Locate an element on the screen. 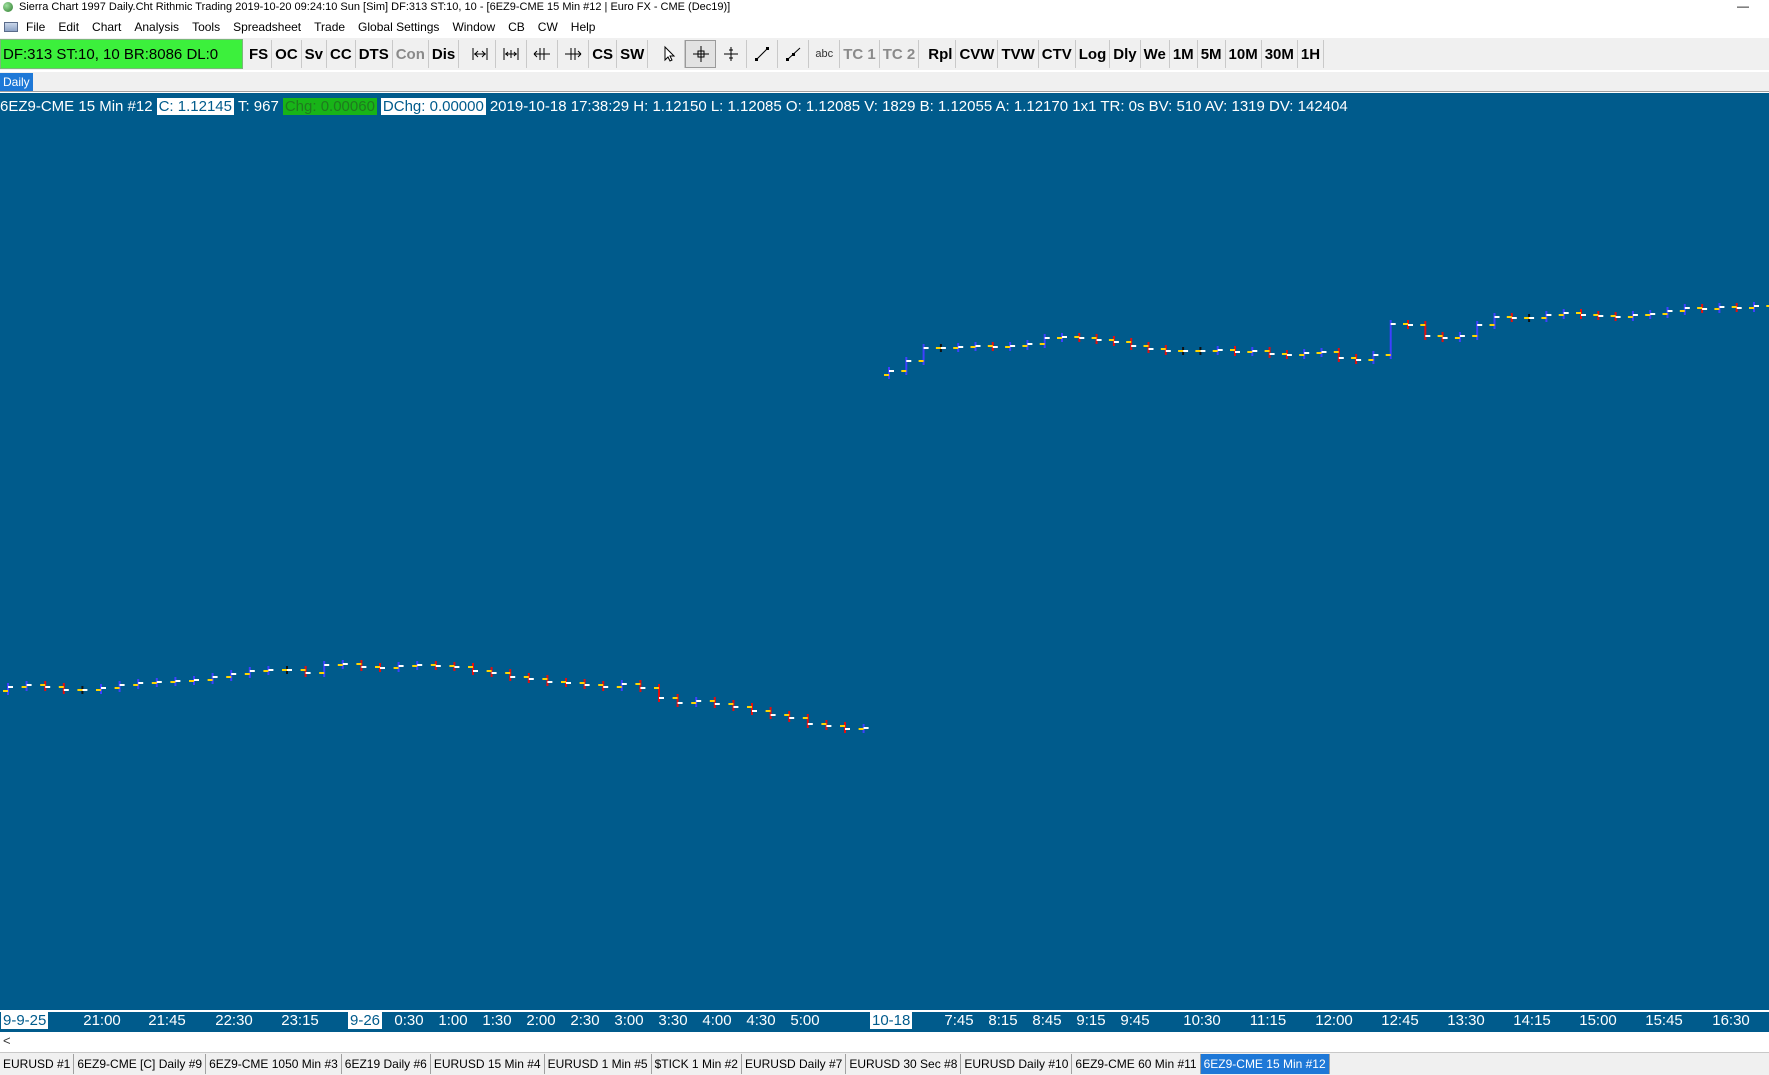 The width and height of the screenshot is (1769, 1075). time-tick-label: 21:45 is located at coordinates (167, 1020).